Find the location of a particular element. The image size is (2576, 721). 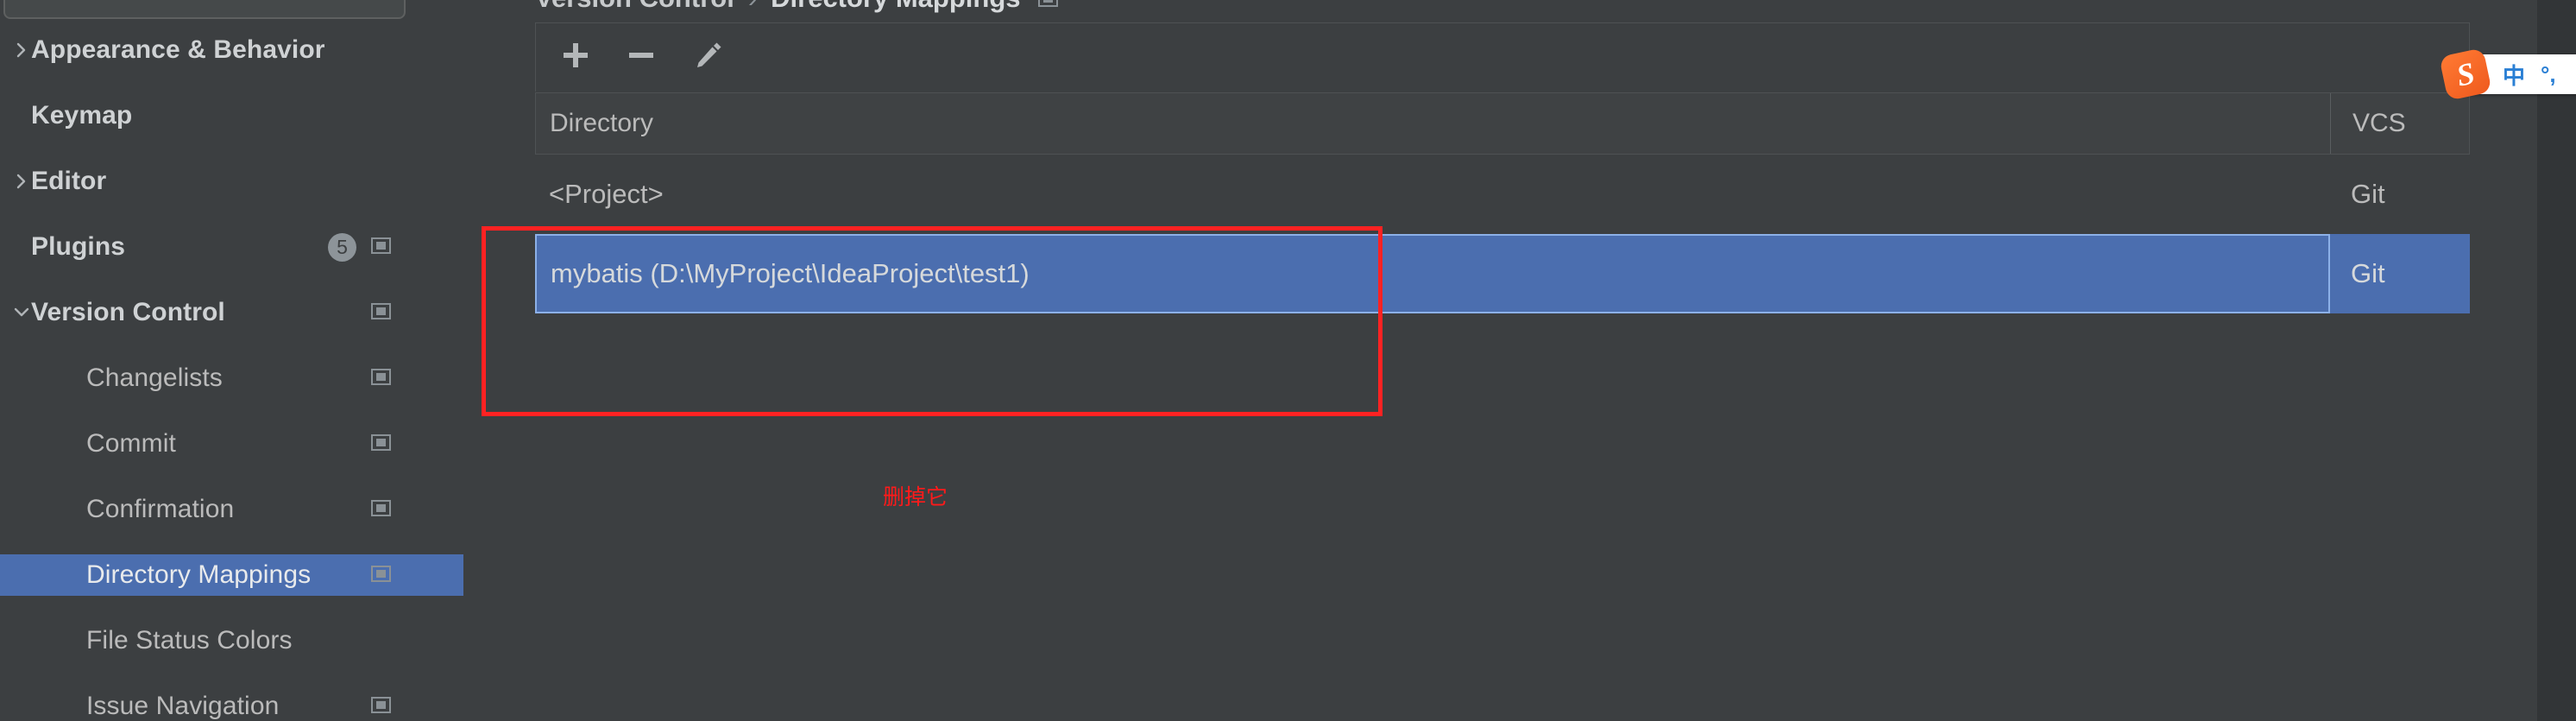

sidebar-item-appearance-behavior: Appearance & Behavior is located at coordinates (231, 50).